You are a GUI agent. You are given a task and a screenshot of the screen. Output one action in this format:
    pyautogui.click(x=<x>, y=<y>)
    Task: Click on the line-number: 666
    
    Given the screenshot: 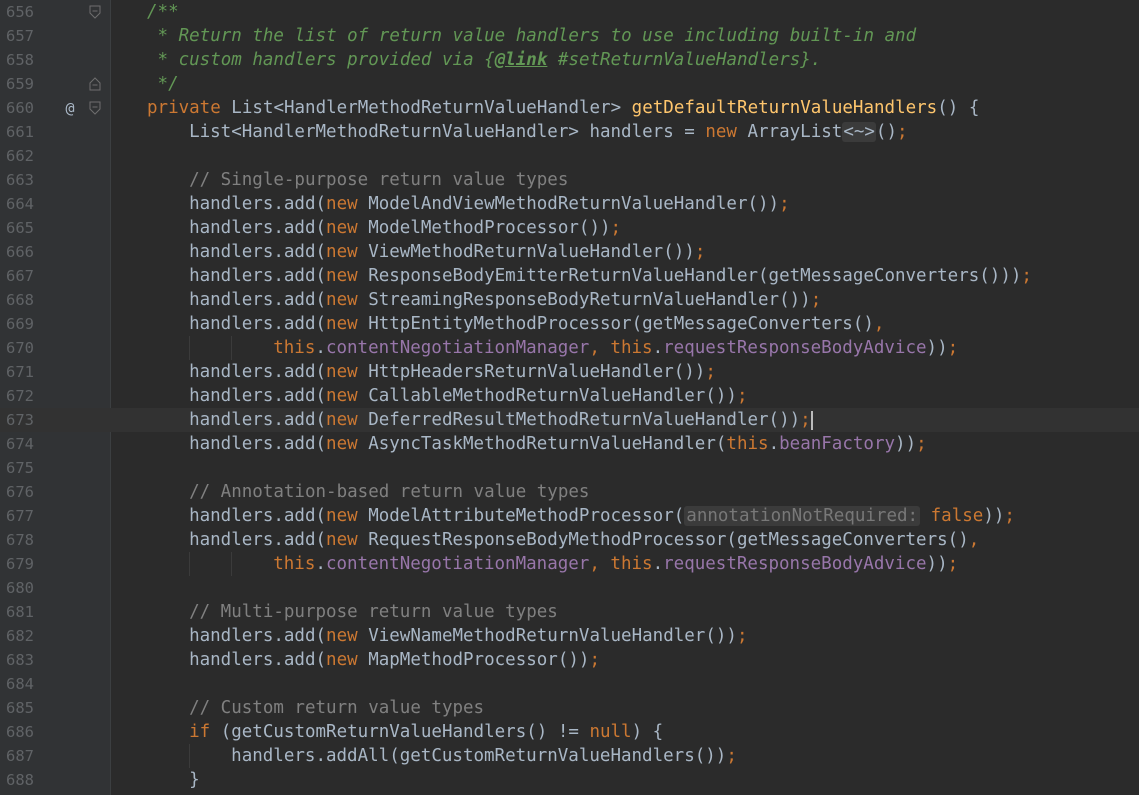 What is the action you would take?
    pyautogui.click(x=17, y=252)
    